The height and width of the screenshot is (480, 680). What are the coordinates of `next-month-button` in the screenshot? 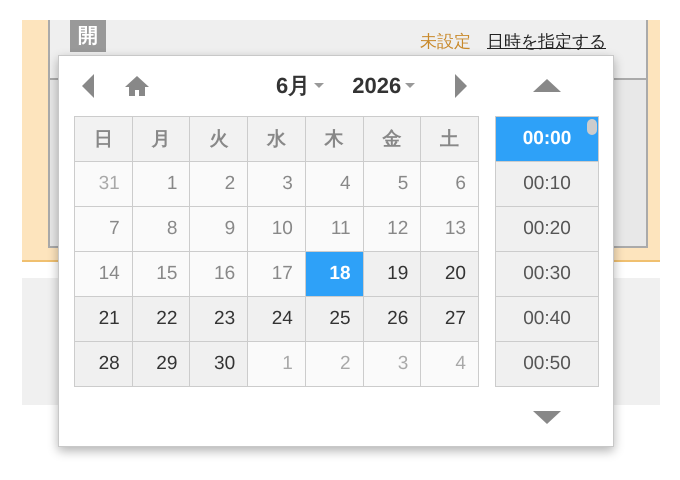 It's located at (460, 86).